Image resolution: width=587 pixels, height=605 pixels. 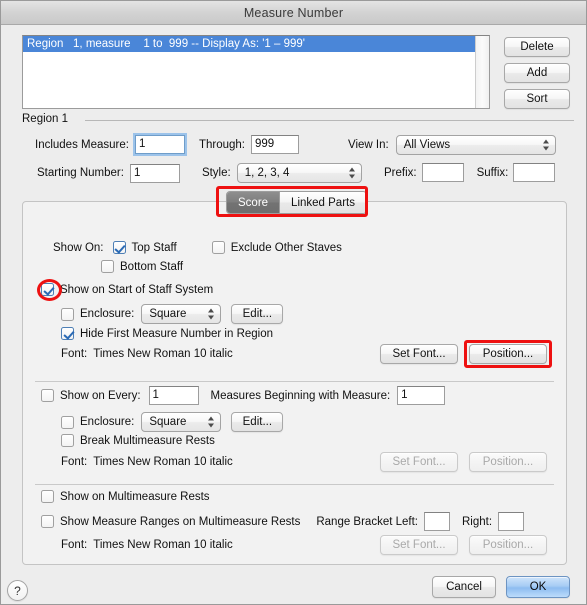 What do you see at coordinates (154, 173) in the screenshot?
I see `starting-number-input: 1` at bounding box center [154, 173].